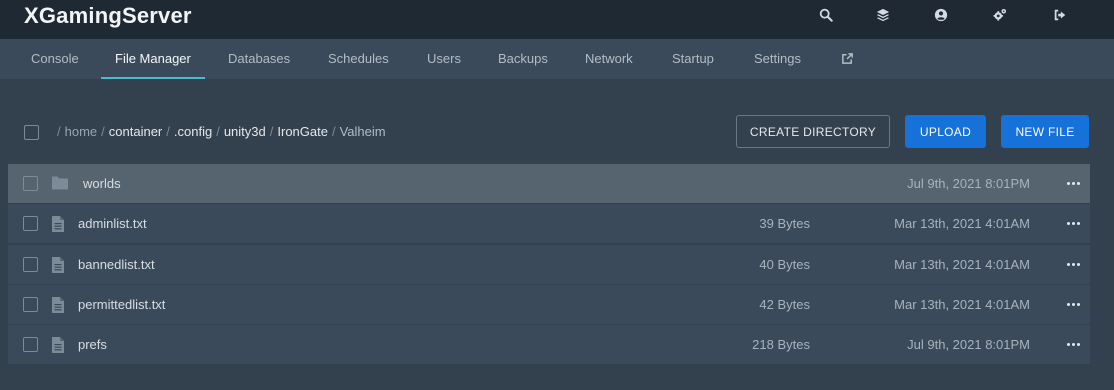 Image resolution: width=1114 pixels, height=390 pixels. What do you see at coordinates (116, 264) in the screenshot?
I see `file-name: bannedlist.txt` at bounding box center [116, 264].